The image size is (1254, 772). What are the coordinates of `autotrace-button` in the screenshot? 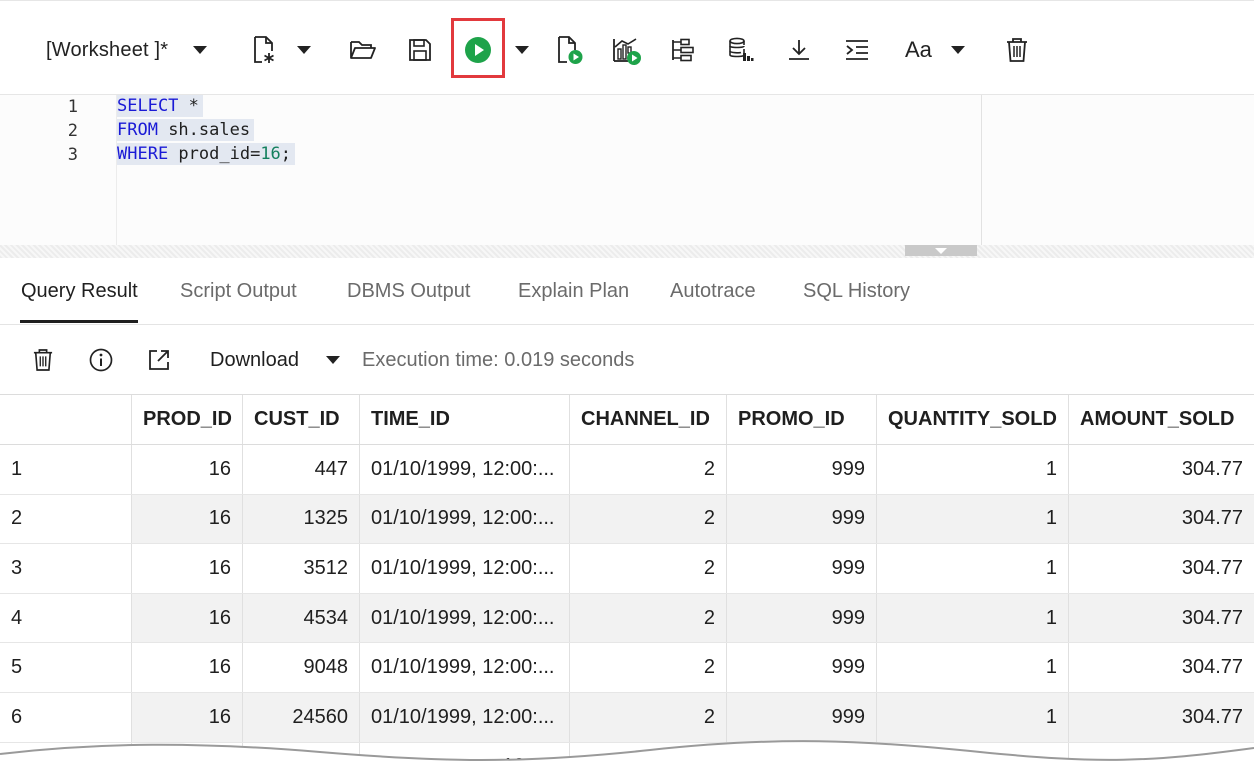 It's located at (683, 50).